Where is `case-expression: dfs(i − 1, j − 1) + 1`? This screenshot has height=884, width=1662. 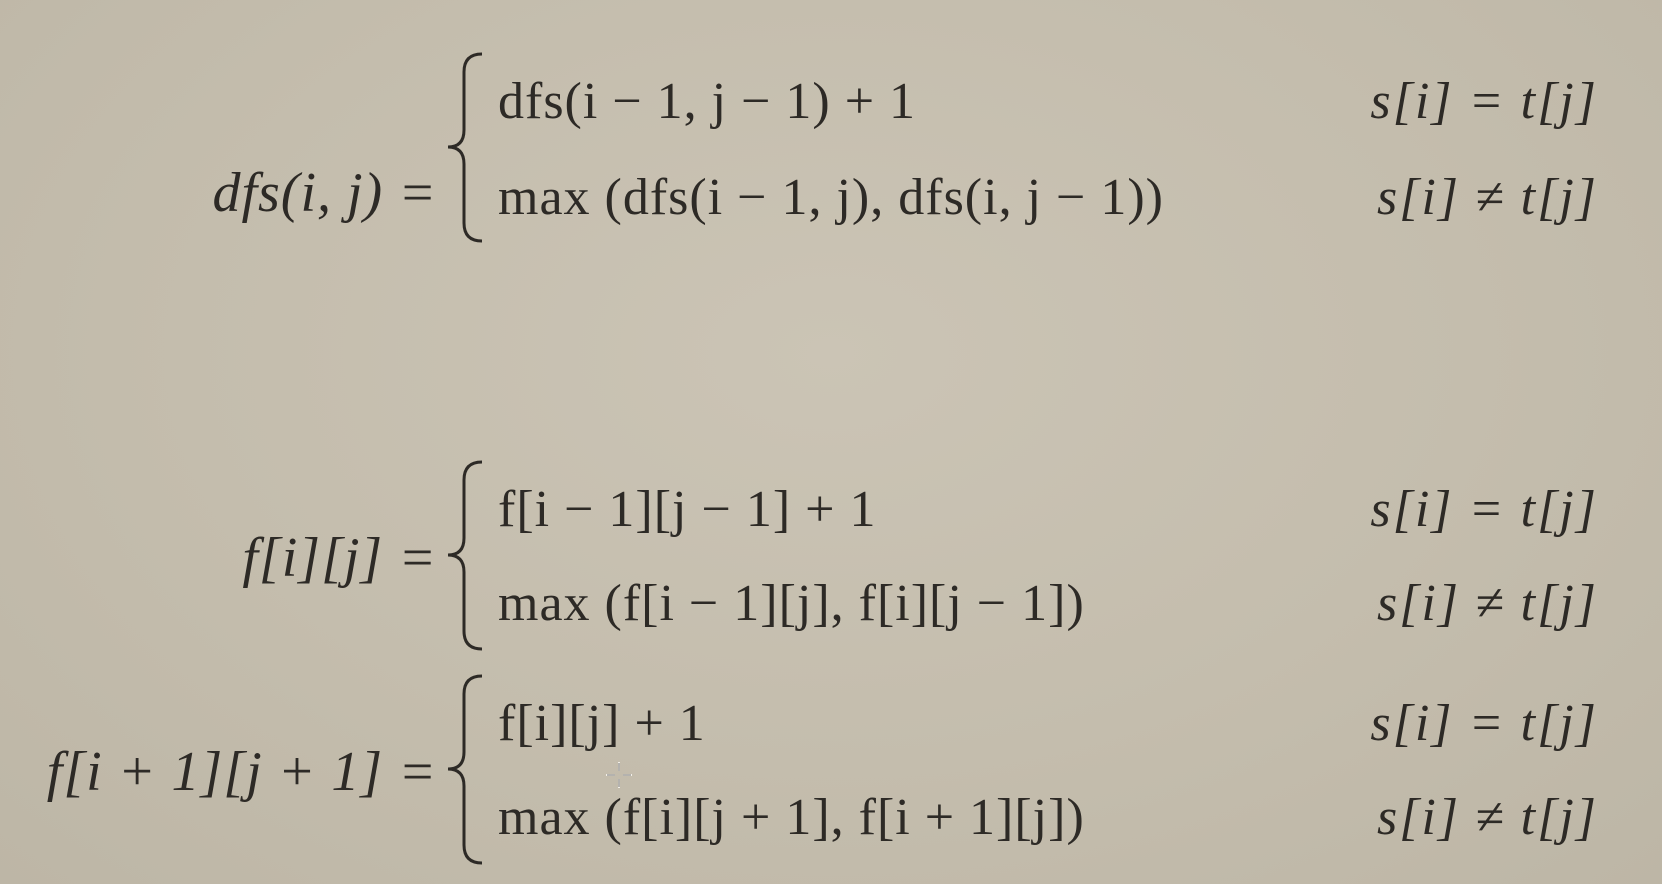 case-expression: dfs(i − 1, j − 1) + 1 is located at coordinates (707, 101).